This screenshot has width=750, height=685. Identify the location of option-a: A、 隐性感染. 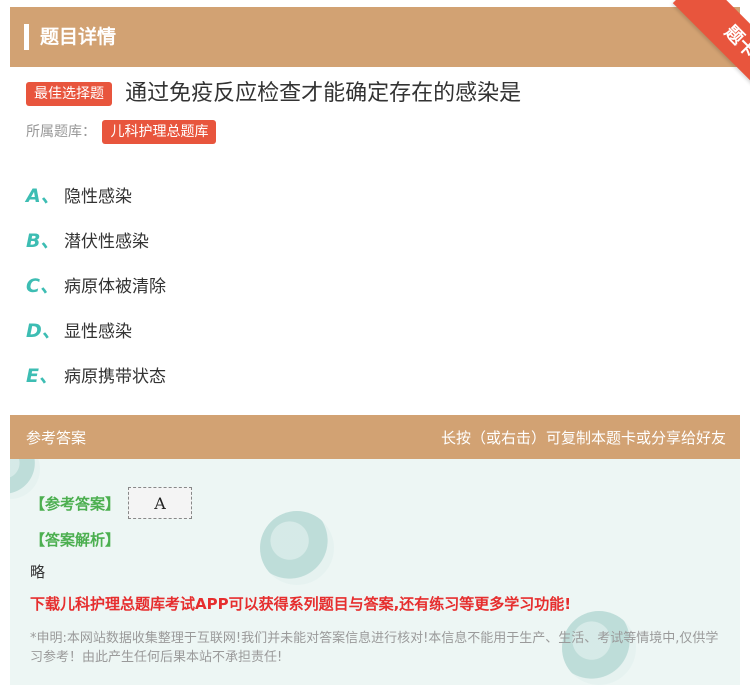
(96, 194).